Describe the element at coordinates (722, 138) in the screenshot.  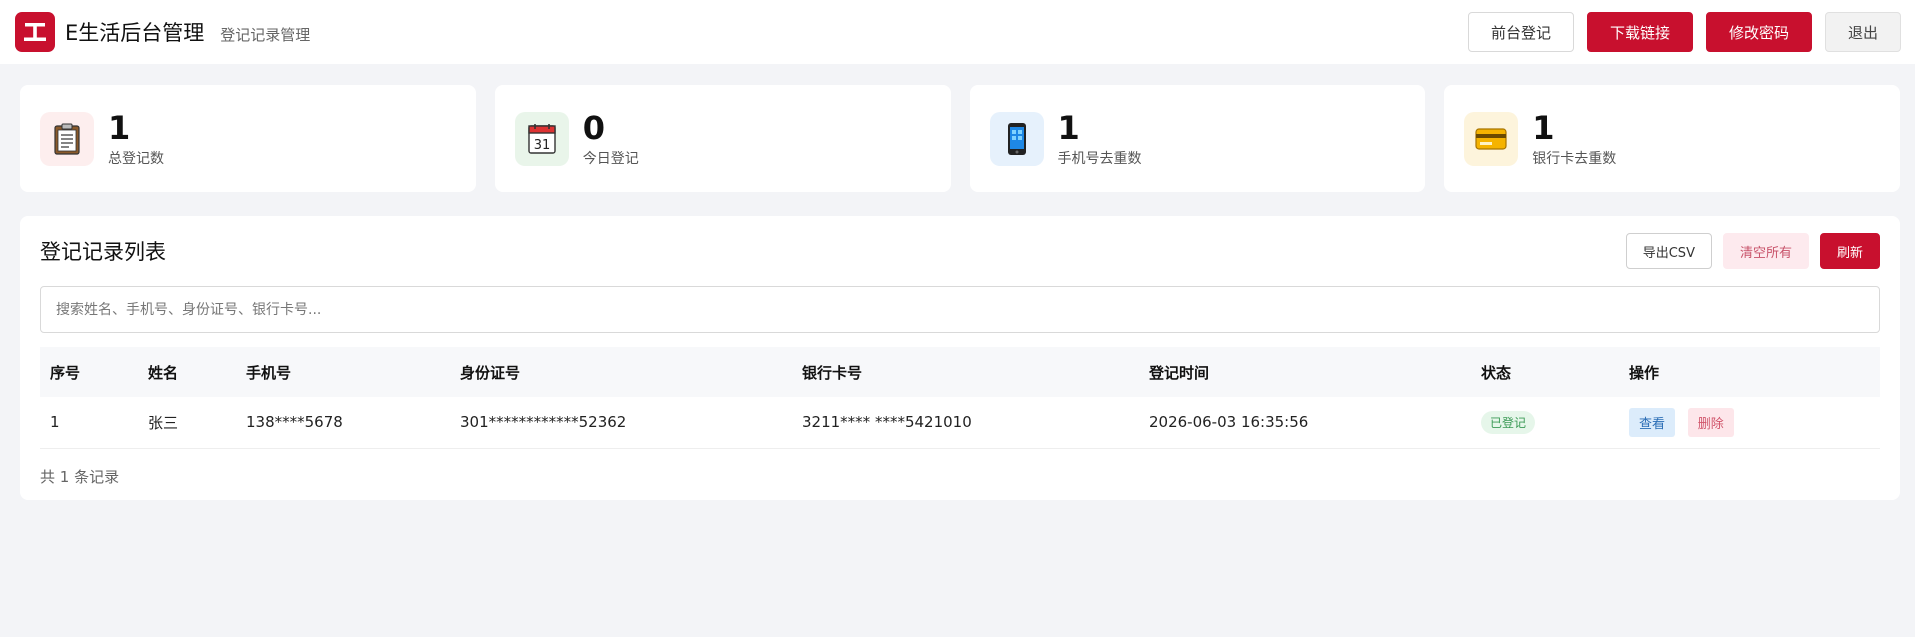
I see `stat-card-today: 31 0 今日登记` at that location.